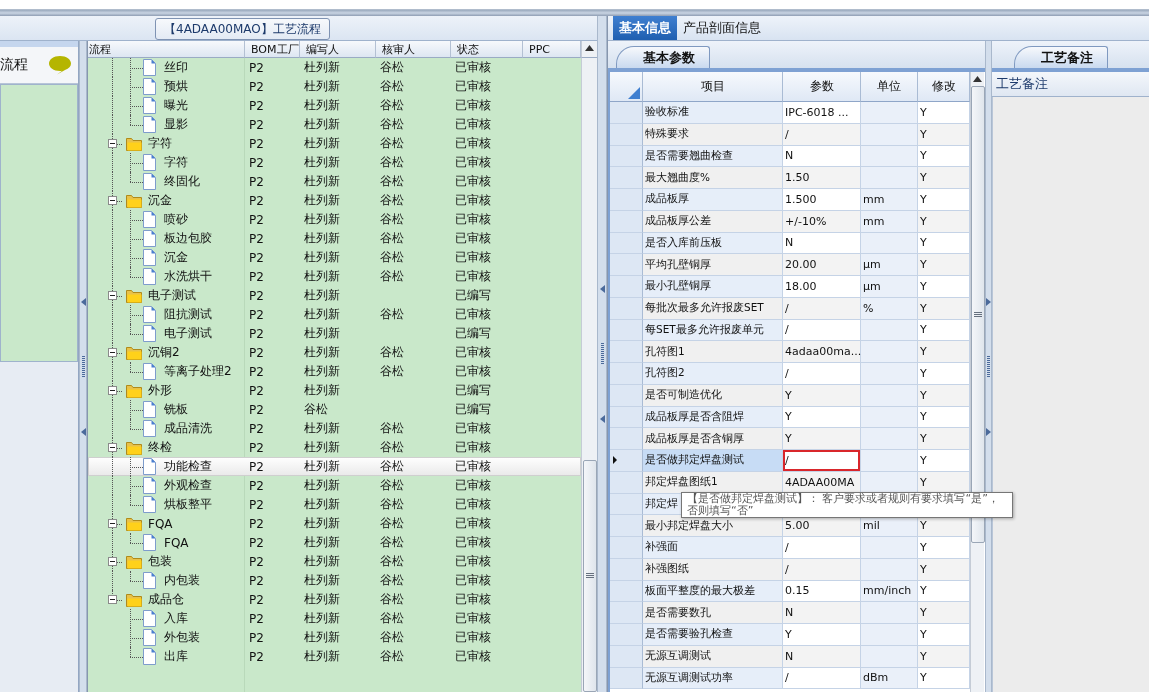 Image resolution: width=1149 pixels, height=692 pixels. Describe the element at coordinates (334, 276) in the screenshot. I see `tree-row: 水洗烘干 P2 杜列新 谷松 已审核` at that location.